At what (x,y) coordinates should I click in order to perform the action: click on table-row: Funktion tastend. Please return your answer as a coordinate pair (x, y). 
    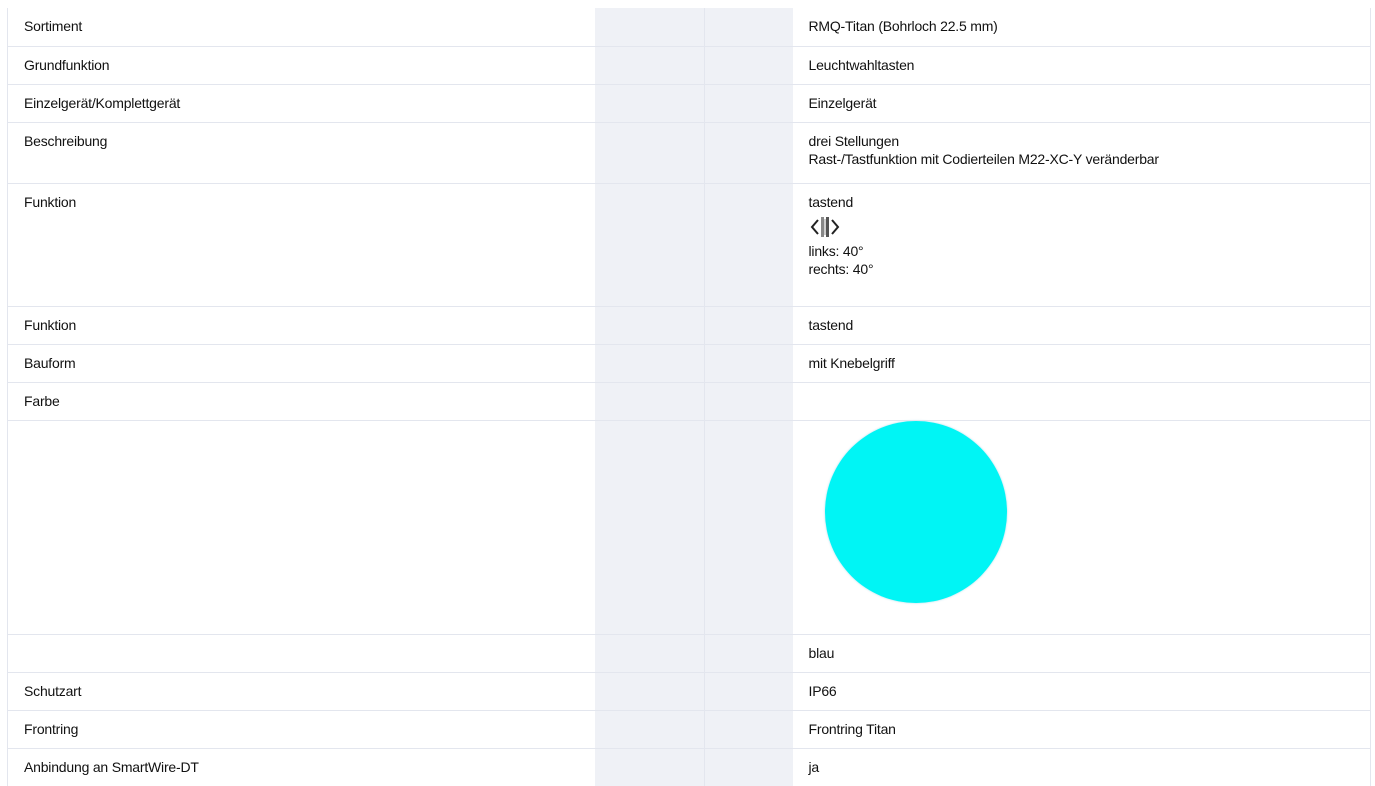
    Looking at the image, I should click on (689, 325).